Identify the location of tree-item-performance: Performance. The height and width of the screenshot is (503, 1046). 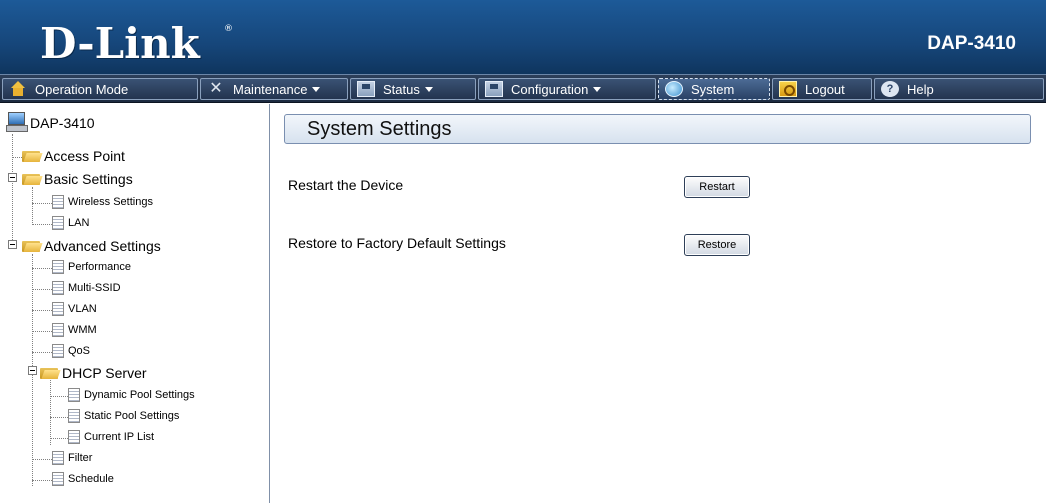
(91, 267).